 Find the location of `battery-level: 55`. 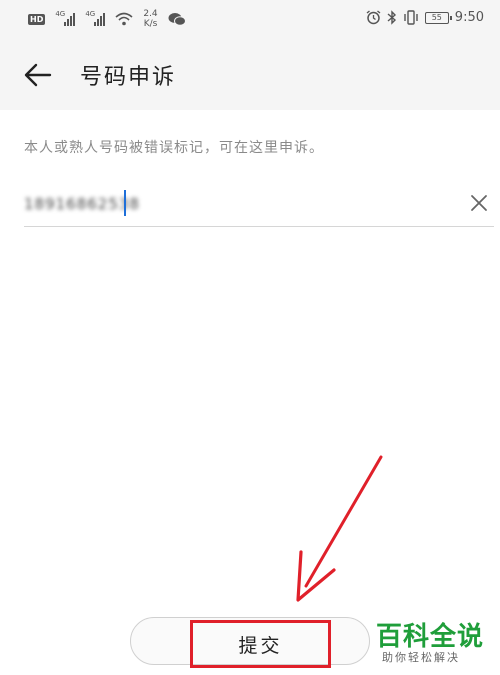

battery-level: 55 is located at coordinates (436, 17).